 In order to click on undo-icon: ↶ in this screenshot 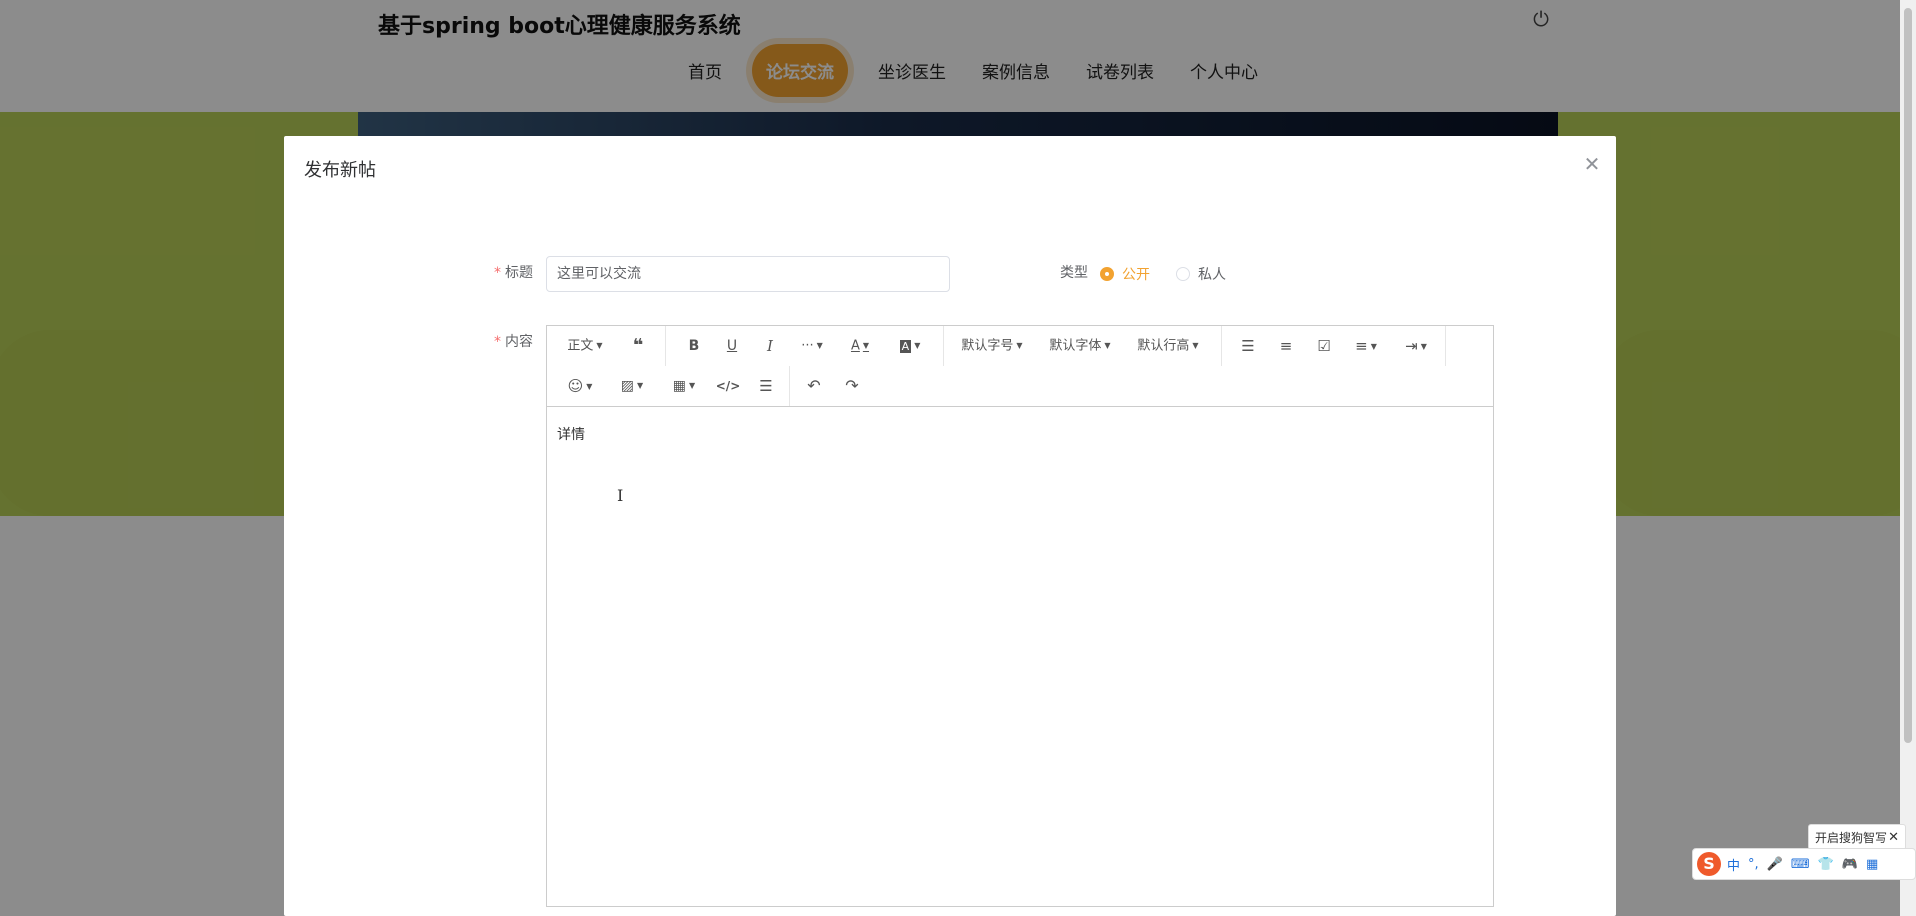, I will do `click(814, 386)`.